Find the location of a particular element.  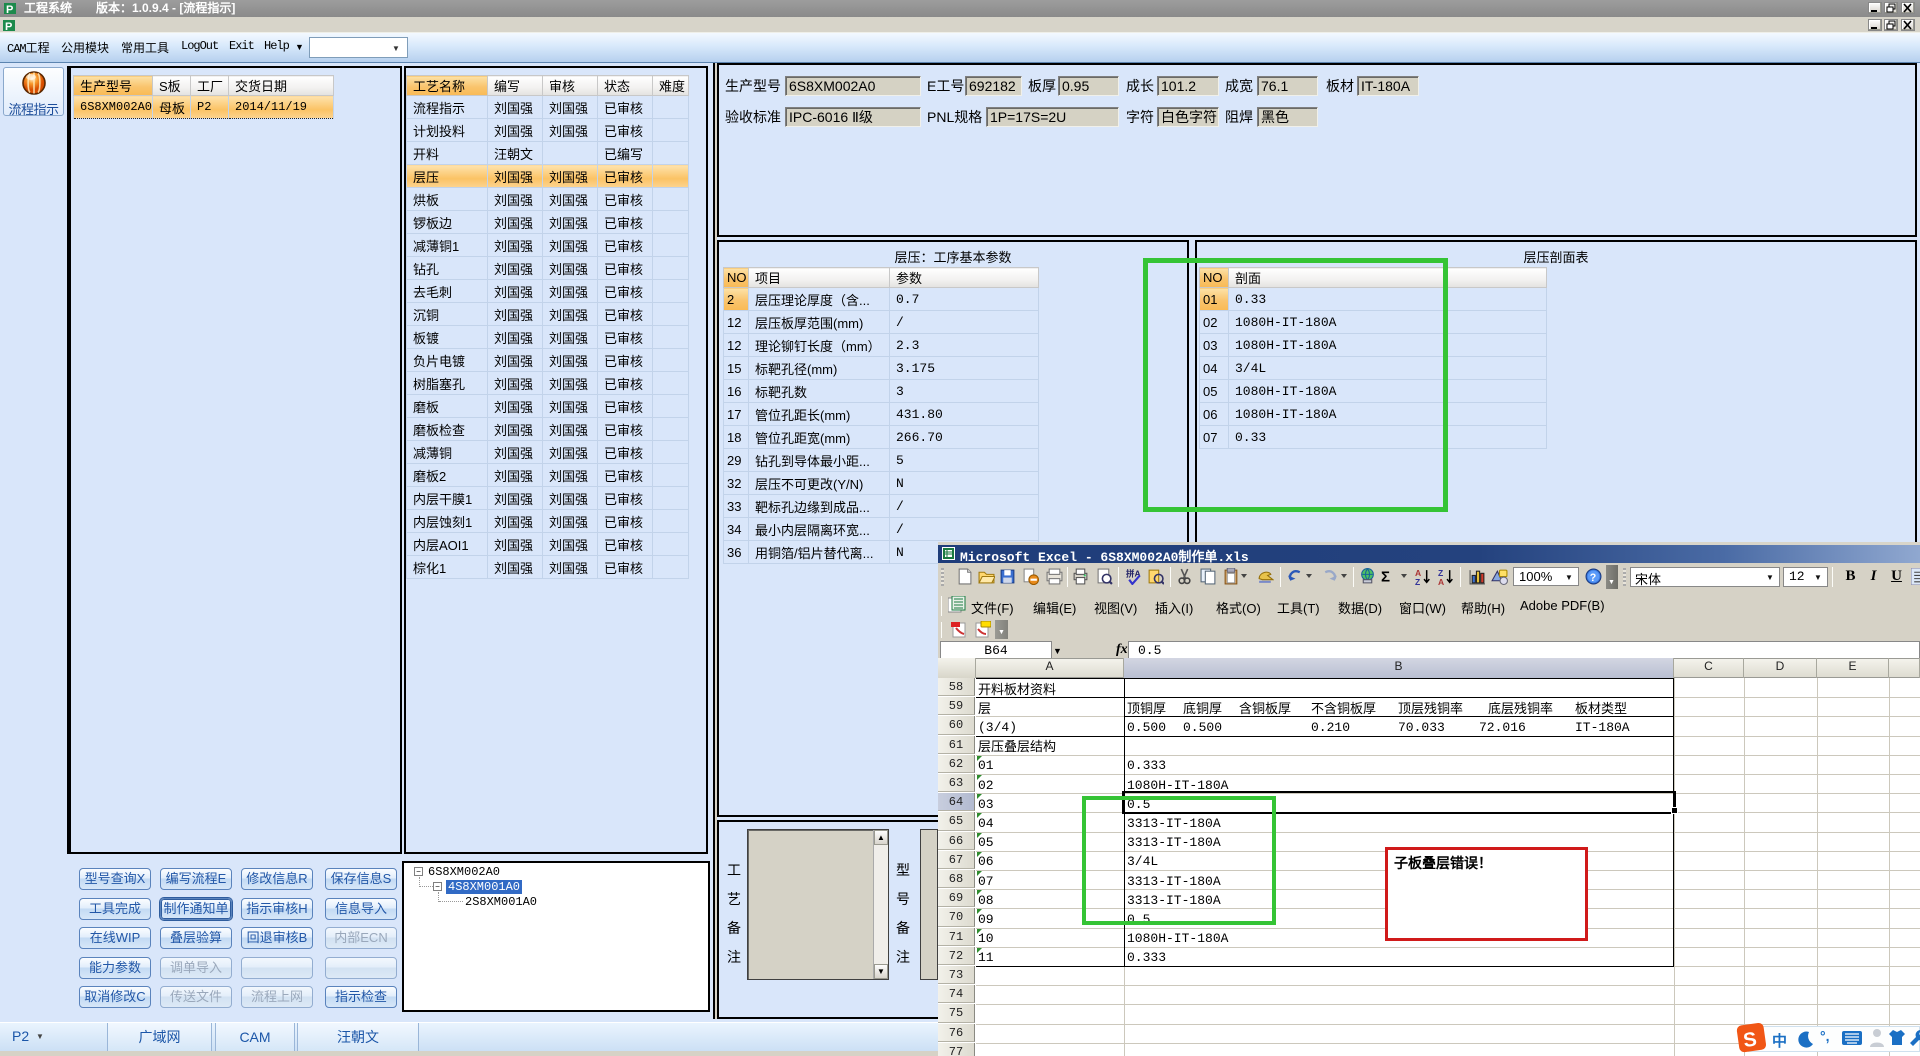

svg-text: A is located at coordinates (1441, 581).